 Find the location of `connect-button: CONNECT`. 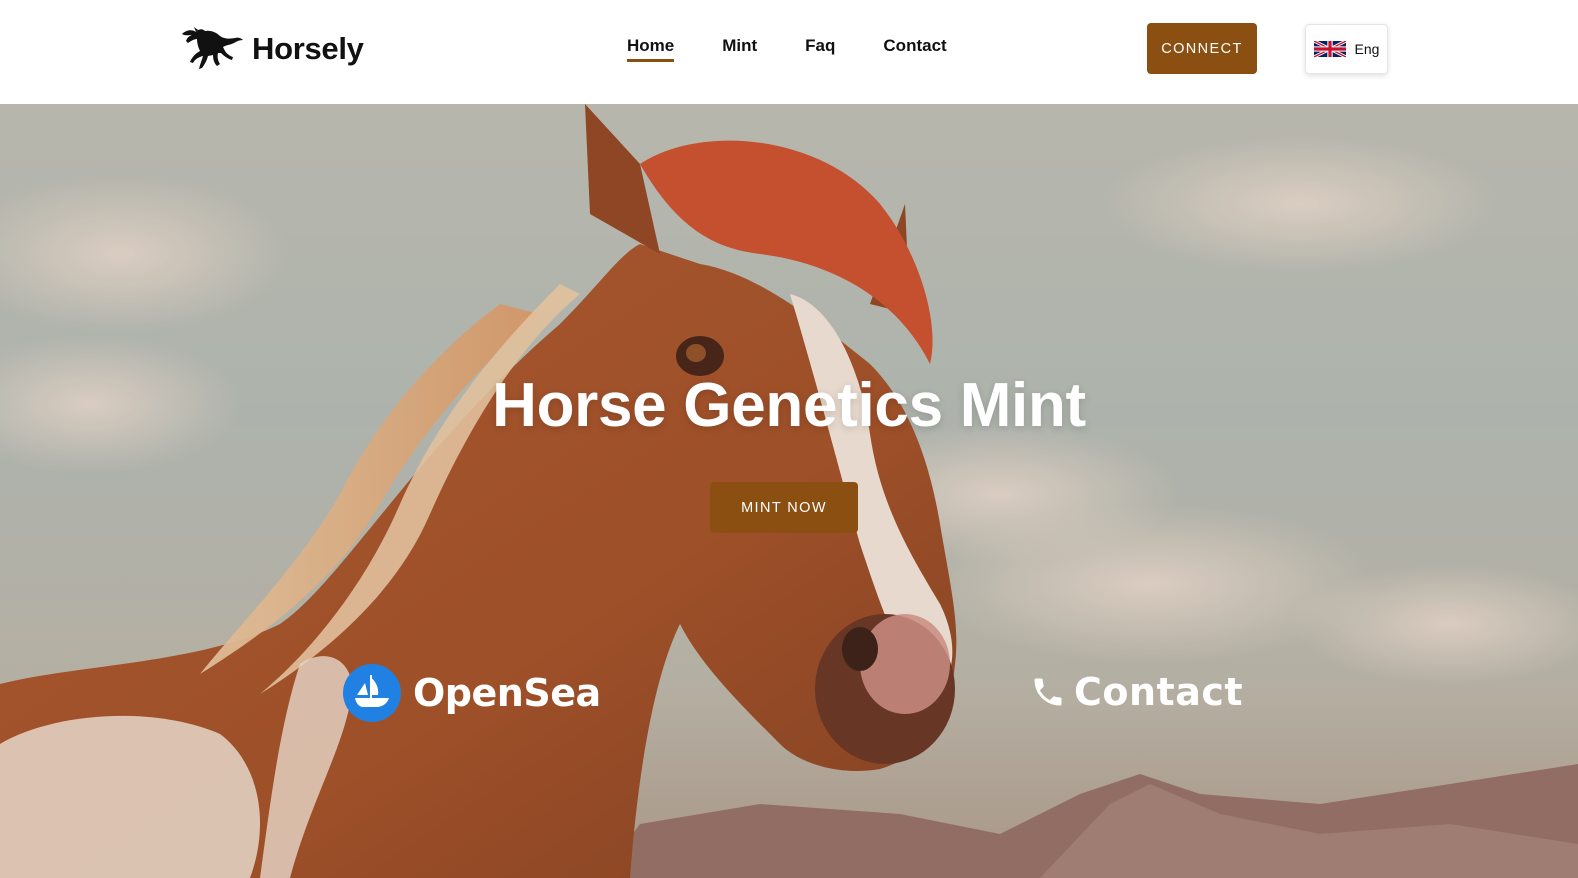

connect-button: CONNECT is located at coordinates (1202, 48).